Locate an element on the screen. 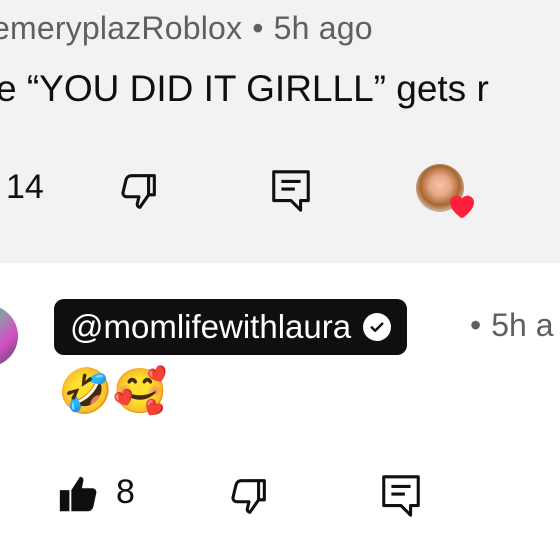  comment-time: 5h ago is located at coordinates (323, 28).